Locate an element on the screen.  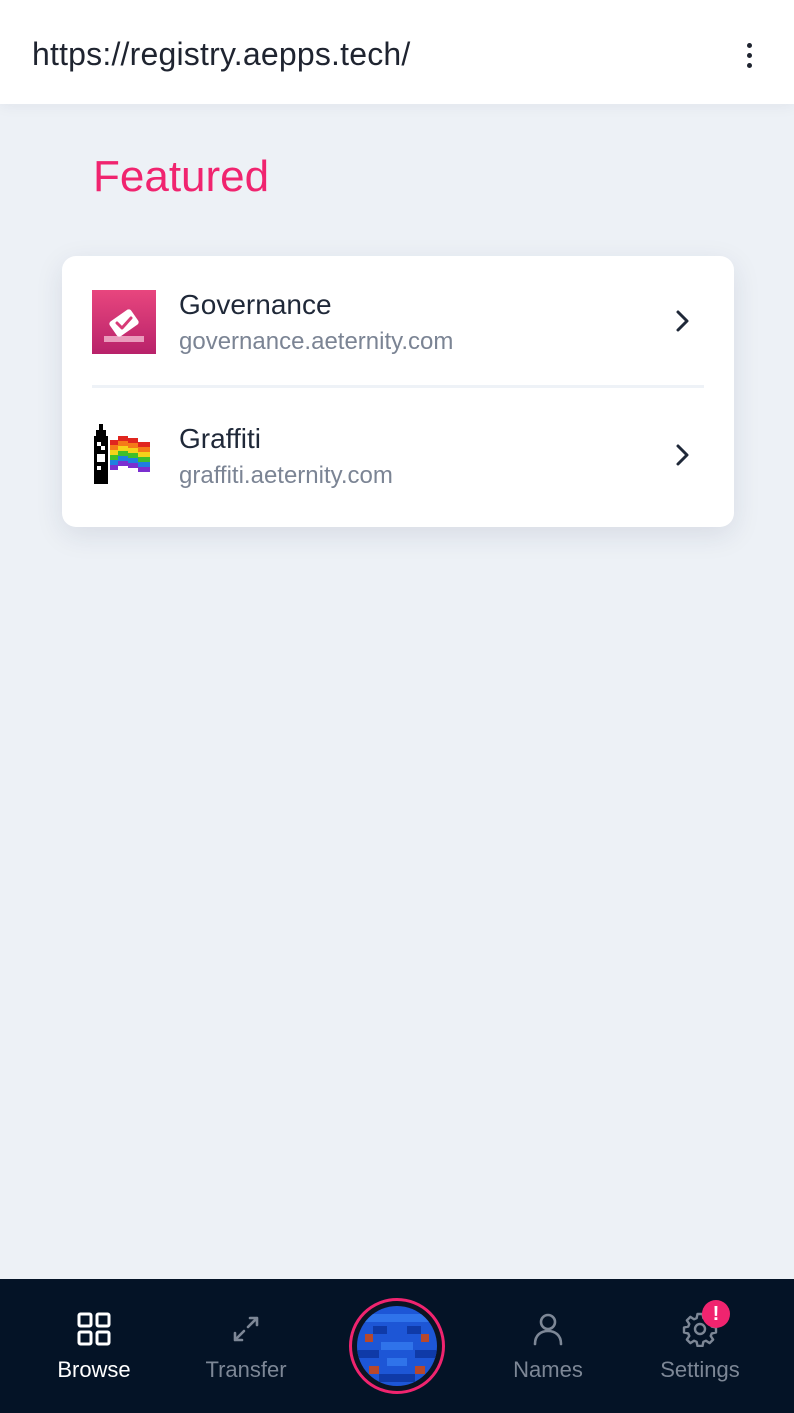
transfer-arrows-icon is located at coordinates (246, 1329).